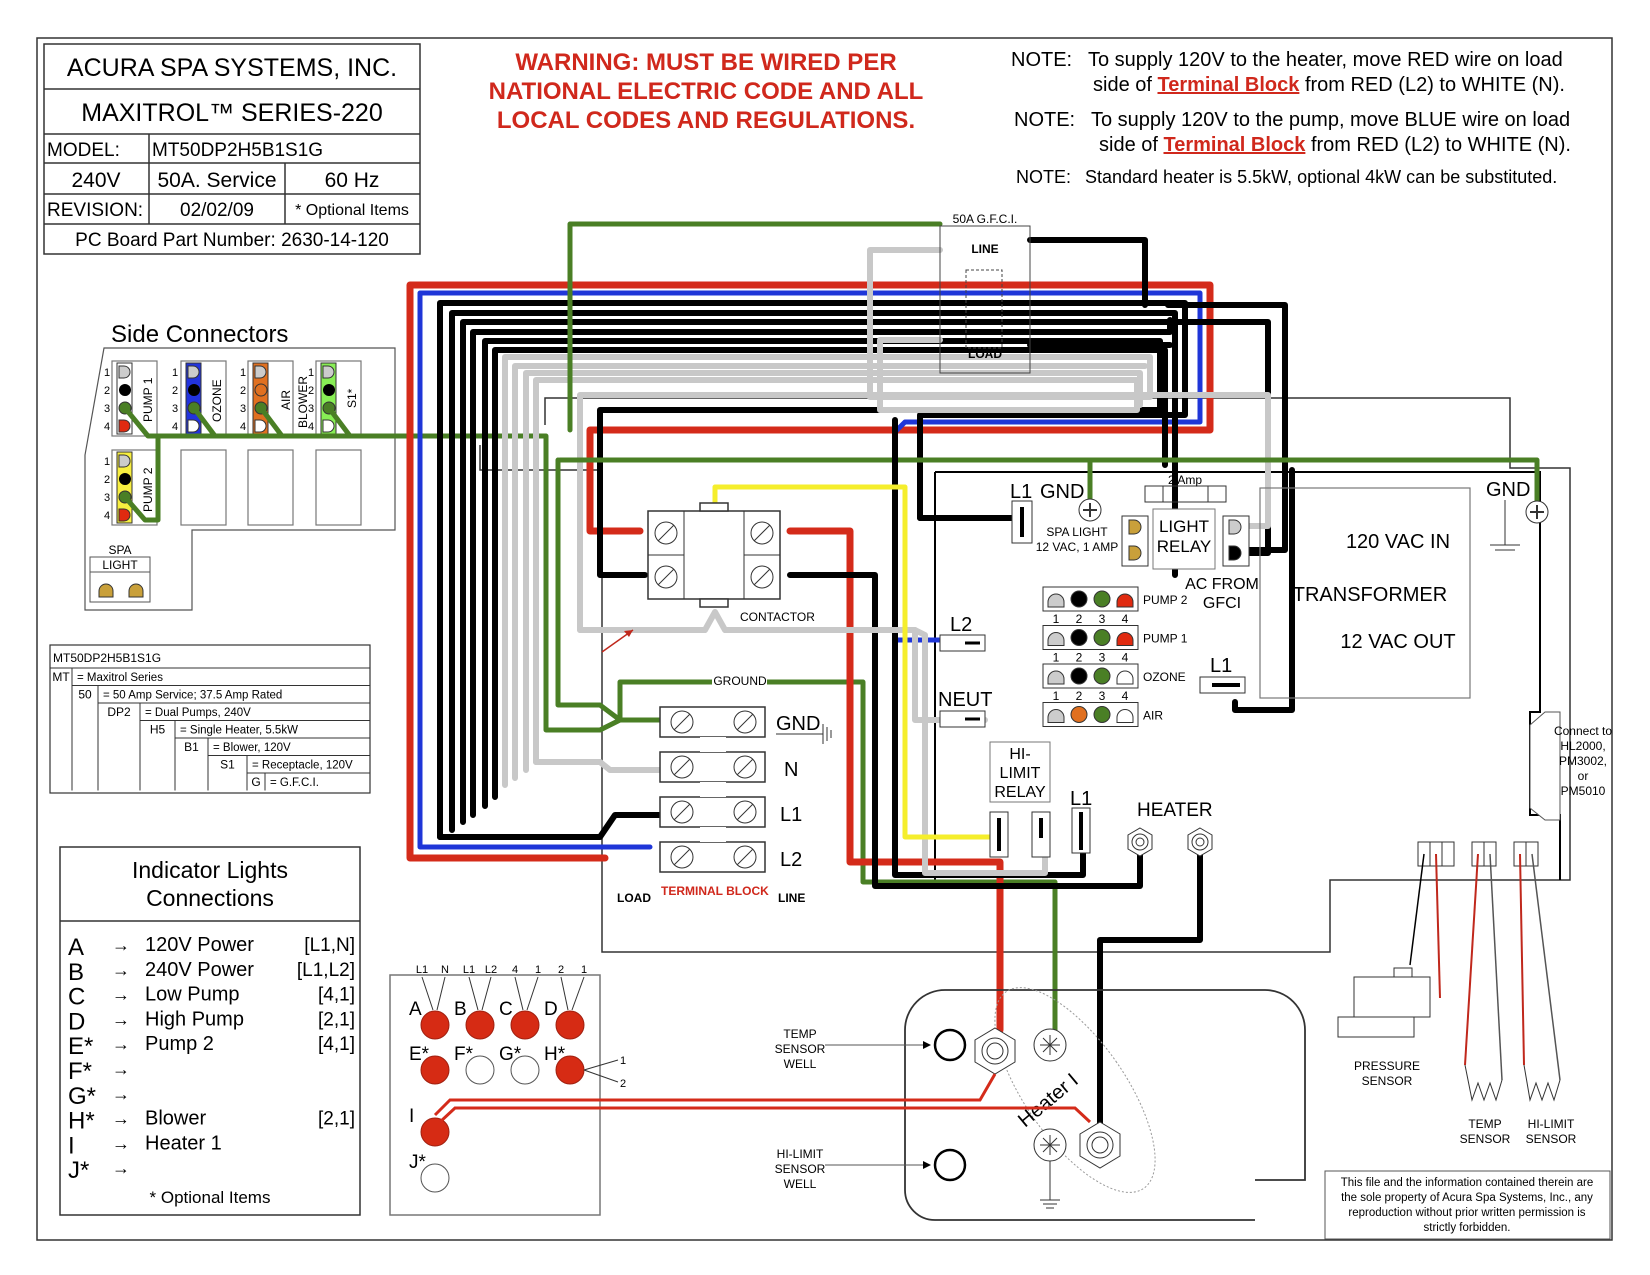 The width and height of the screenshot is (1650, 1275). I want to click on led-pin-label: 1, so click(584, 970).